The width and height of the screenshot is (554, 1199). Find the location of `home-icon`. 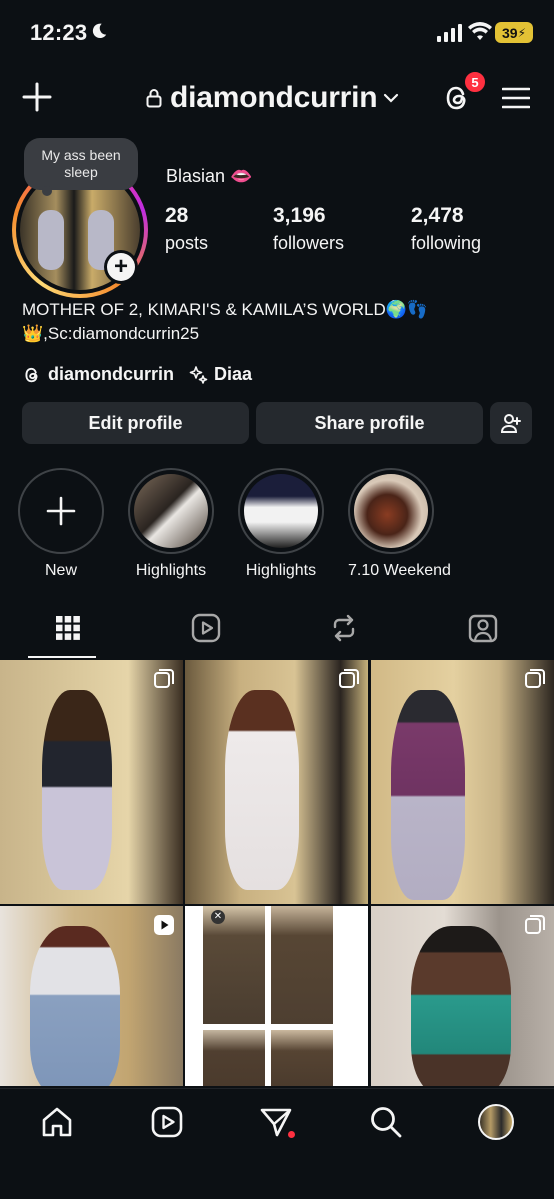

home-icon is located at coordinates (57, 1122).